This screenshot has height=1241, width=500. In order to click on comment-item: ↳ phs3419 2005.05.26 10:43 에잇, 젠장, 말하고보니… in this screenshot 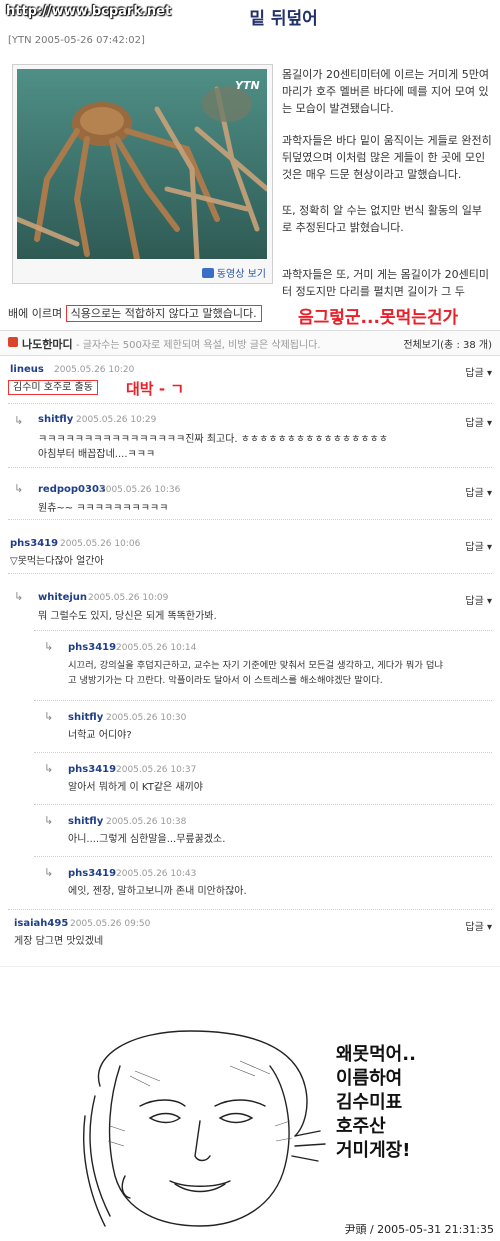, I will do `click(250, 883)`.